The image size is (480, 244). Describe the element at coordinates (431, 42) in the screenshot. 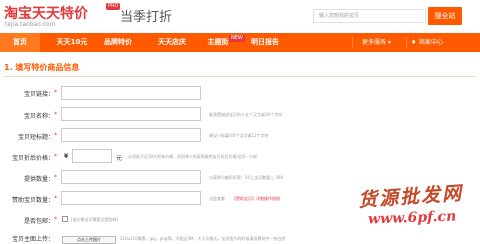

I see `seller-center-link: 商家中心` at that location.